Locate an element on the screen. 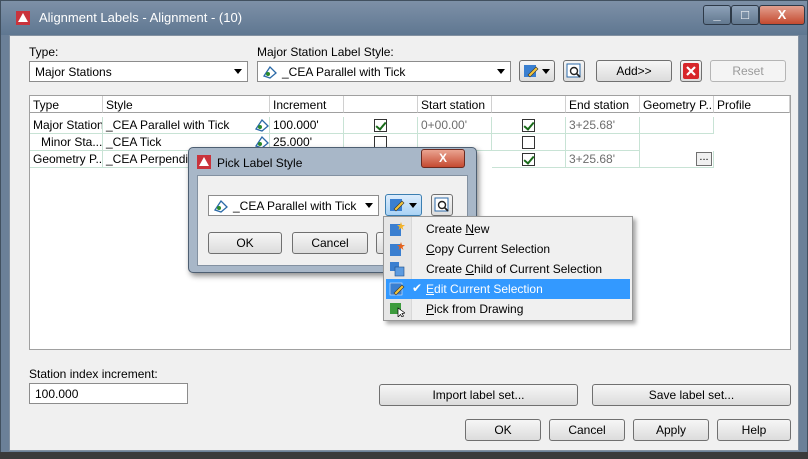  ok-button: OK is located at coordinates (503, 430).